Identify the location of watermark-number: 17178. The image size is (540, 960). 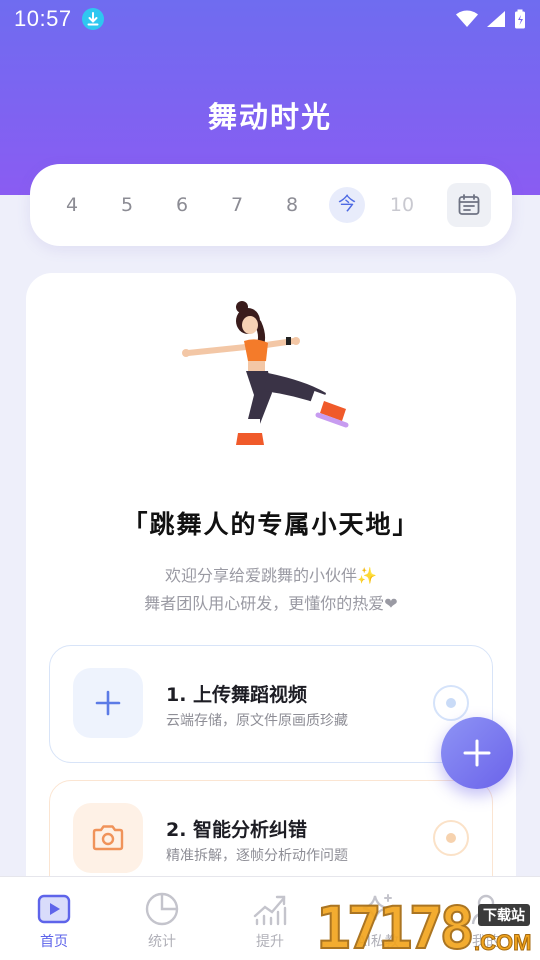
(395, 927).